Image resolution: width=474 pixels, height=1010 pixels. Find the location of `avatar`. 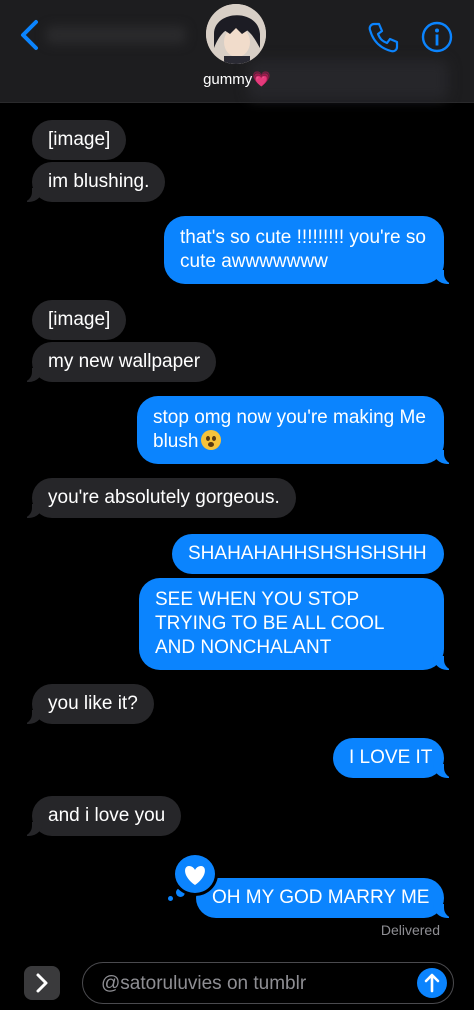

avatar is located at coordinates (236, 34).